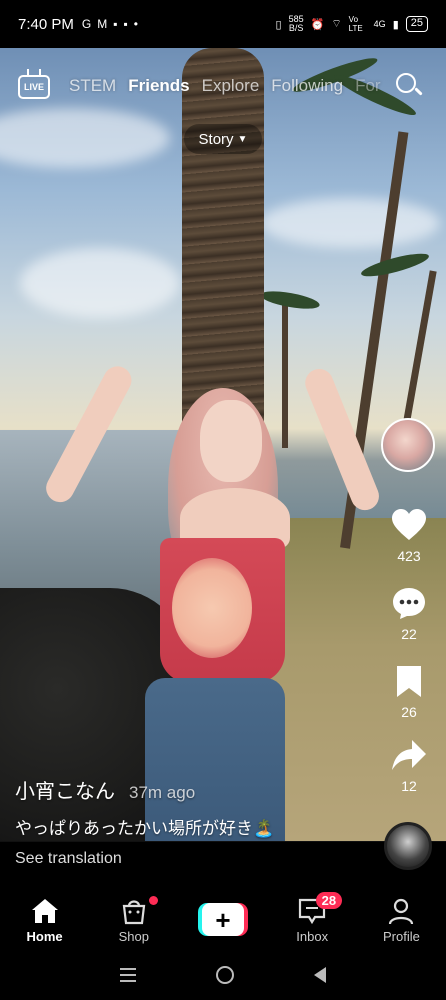 Image resolution: width=446 pixels, height=1000 pixels. I want to click on plus-icon: +, so click(223, 919).